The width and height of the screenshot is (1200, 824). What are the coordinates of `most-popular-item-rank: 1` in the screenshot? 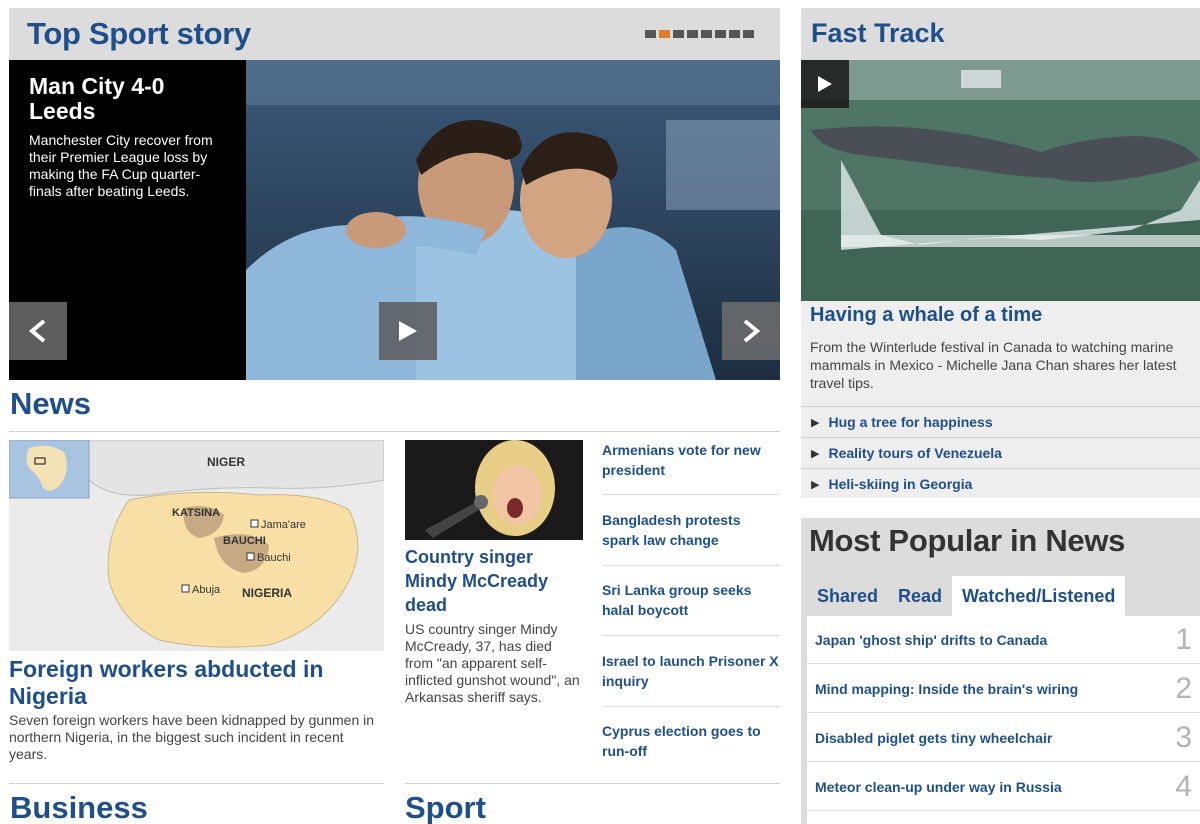 It's located at (1183, 639).